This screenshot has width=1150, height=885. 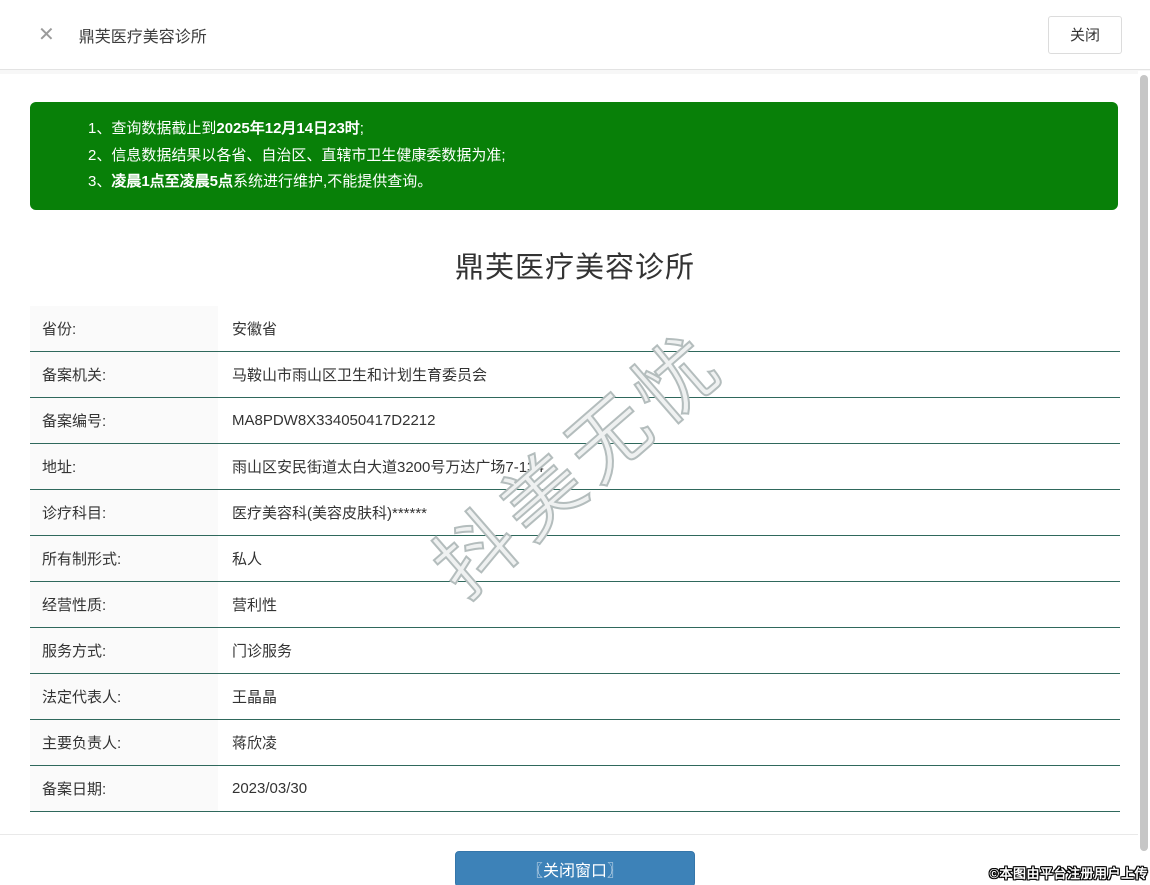 What do you see at coordinates (669, 742) in the screenshot?
I see `field-value: 蒋欣凌` at bounding box center [669, 742].